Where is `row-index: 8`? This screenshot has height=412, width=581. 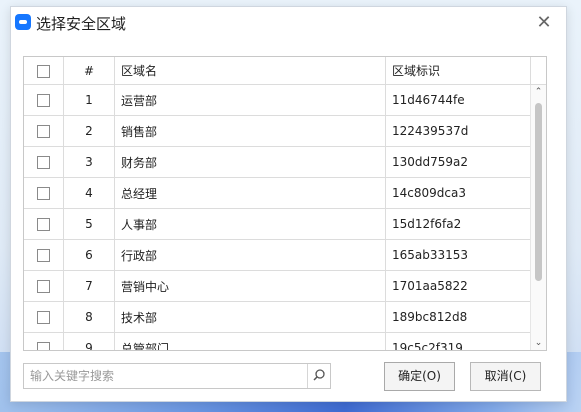
row-index: 8 is located at coordinates (89, 317).